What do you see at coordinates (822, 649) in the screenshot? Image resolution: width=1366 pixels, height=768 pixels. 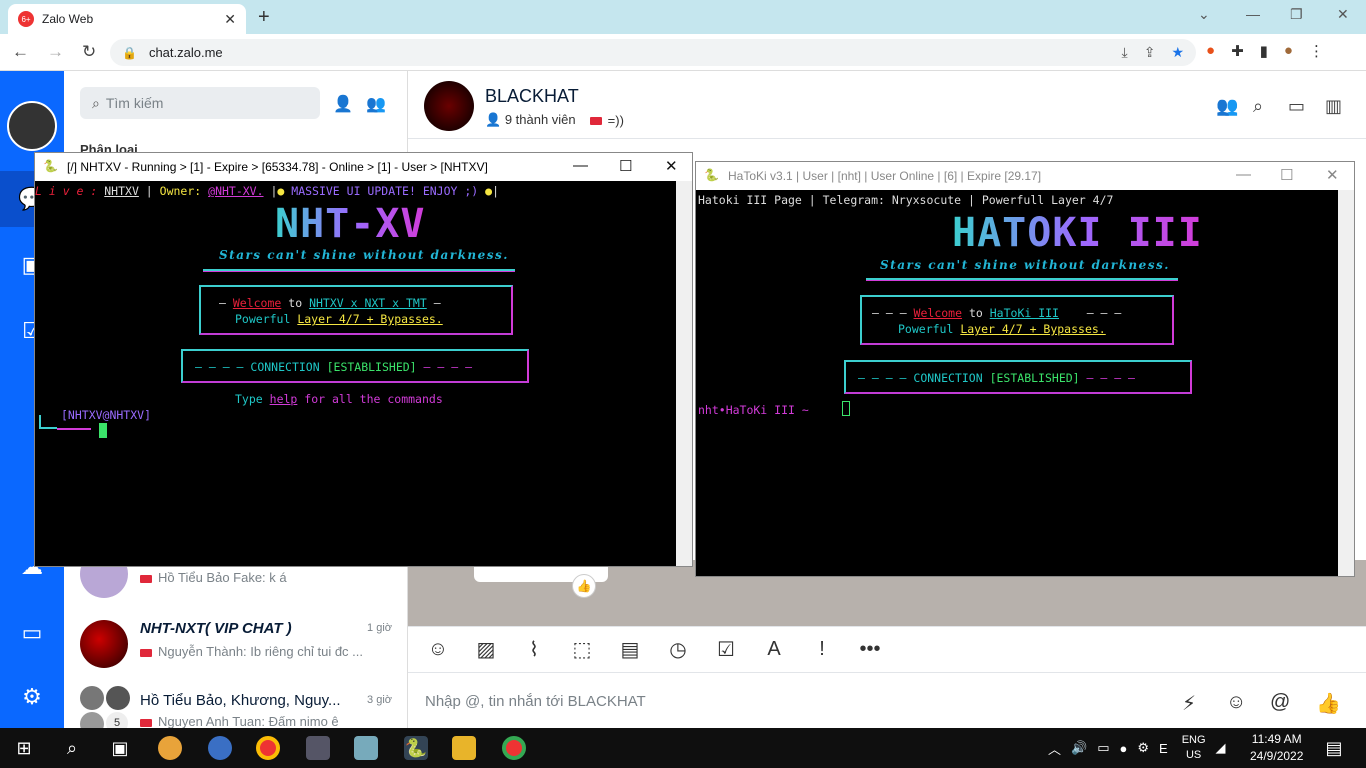 I see `urgent-icon: !` at bounding box center [822, 649].